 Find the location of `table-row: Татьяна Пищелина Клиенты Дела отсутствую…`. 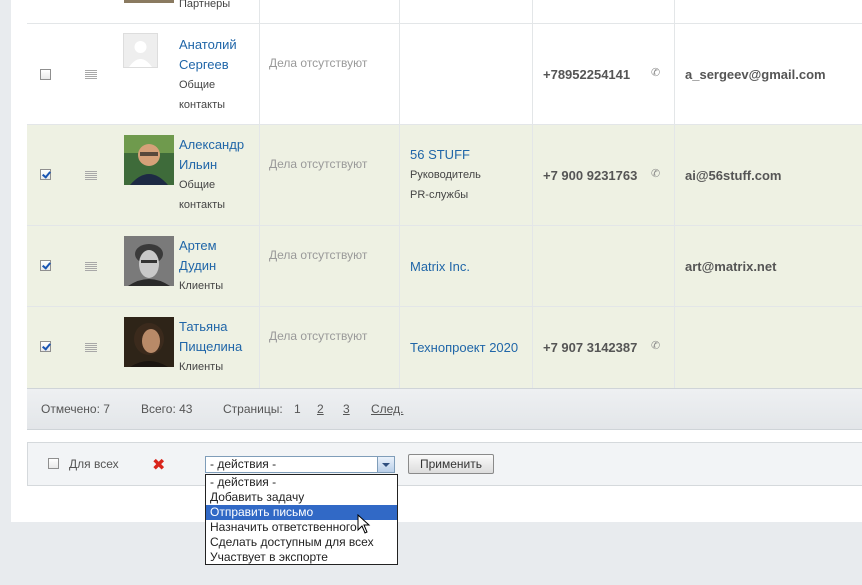

table-row: Татьяна Пищелина Клиенты Дела отсутствую… is located at coordinates (444, 348).